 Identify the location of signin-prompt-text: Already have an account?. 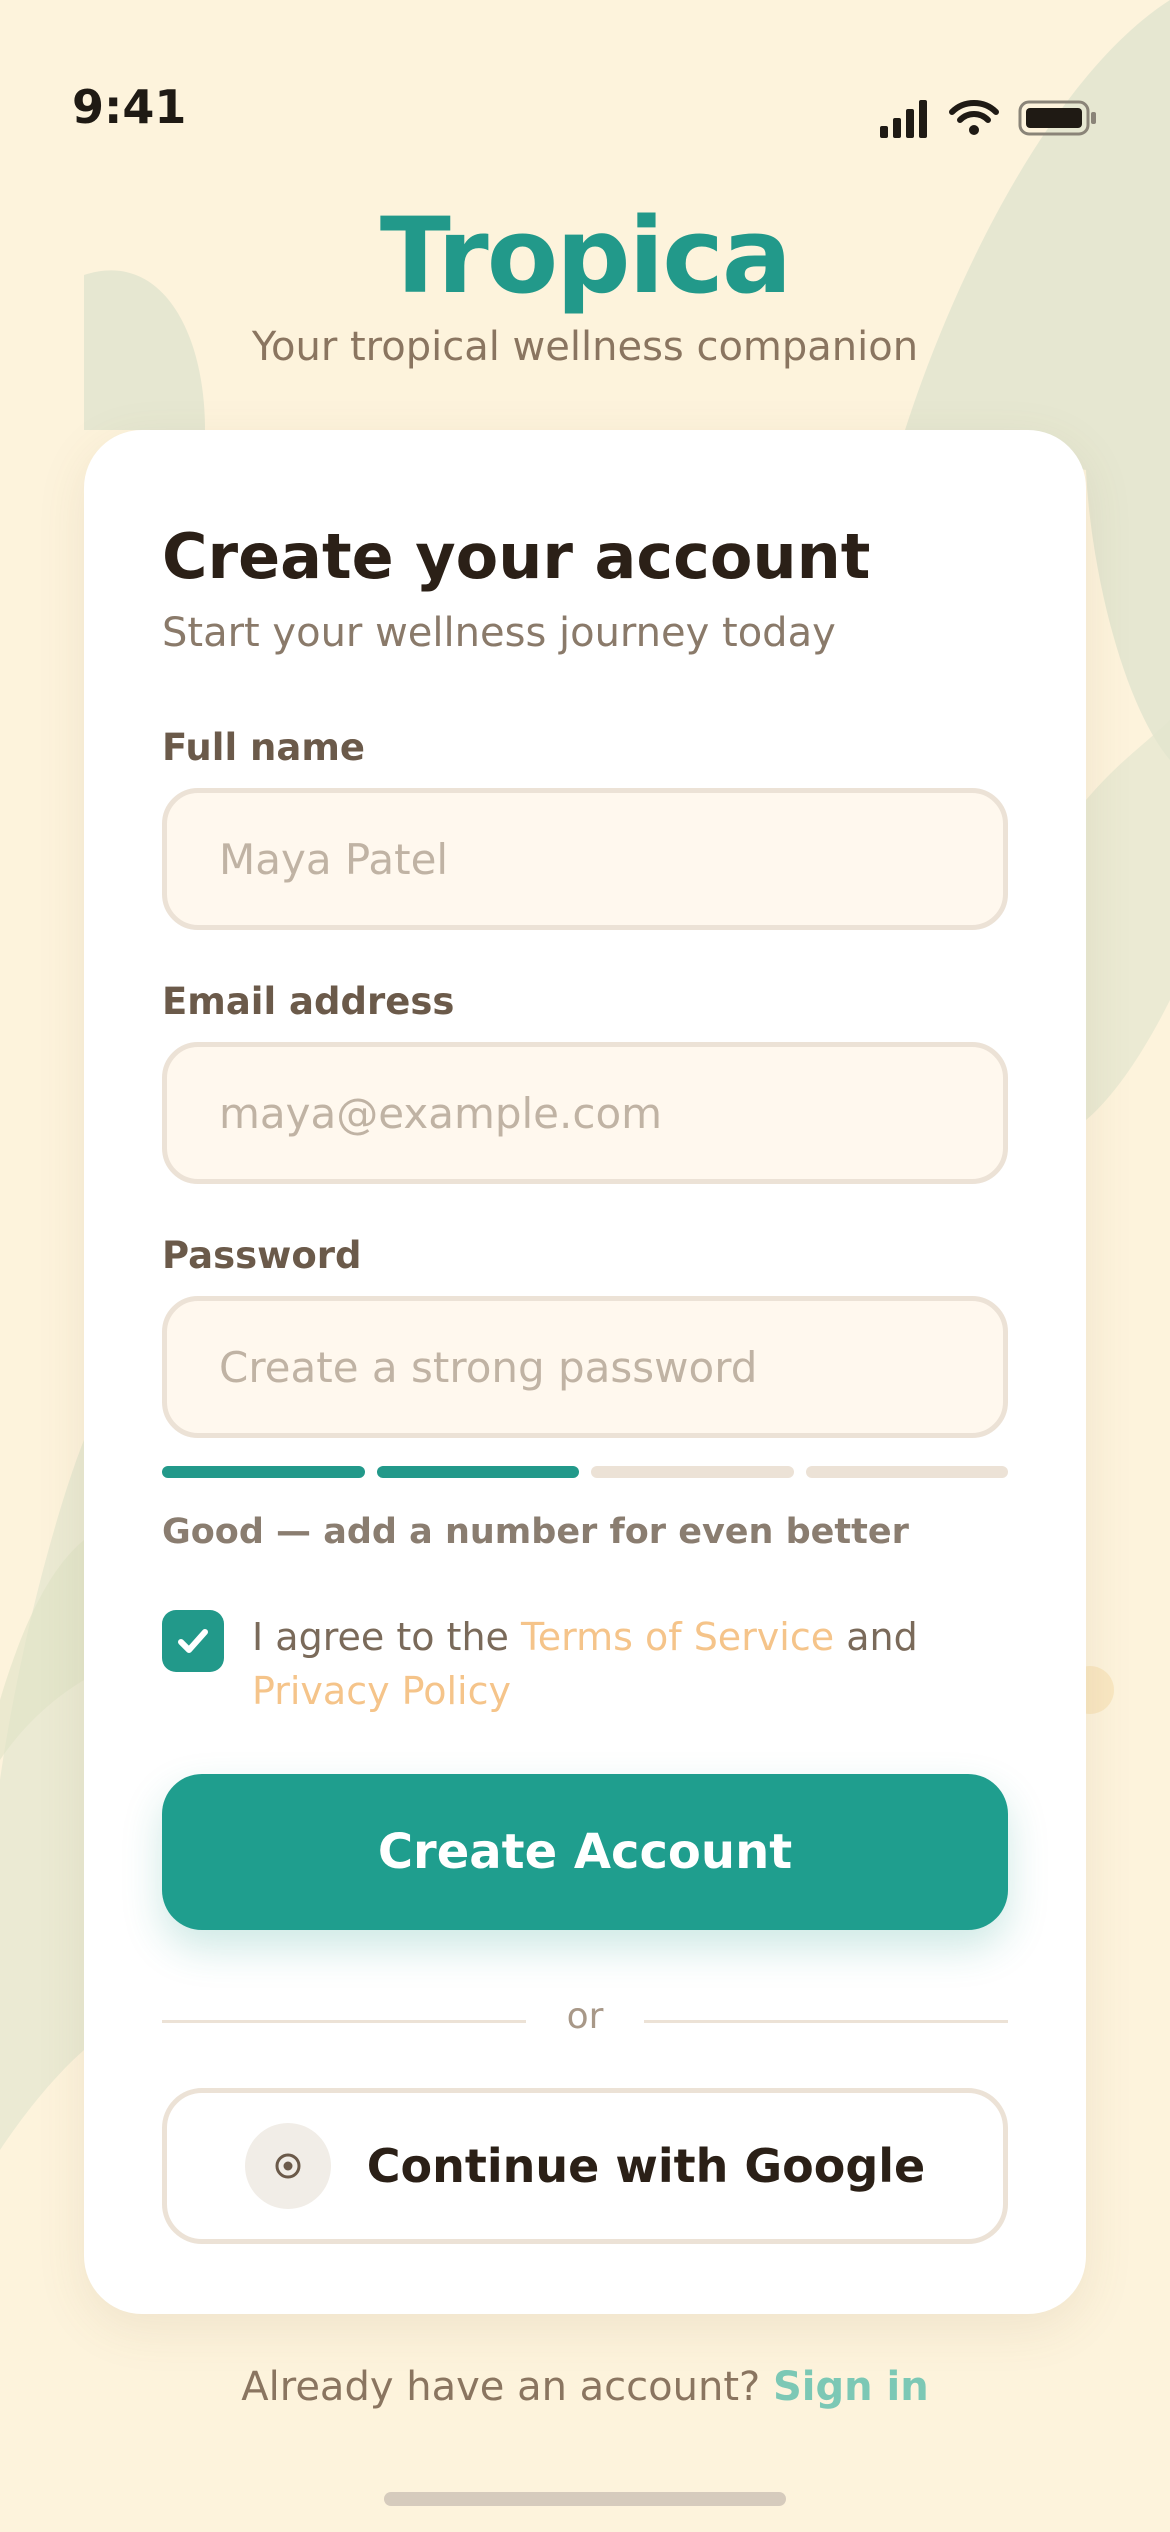
(501, 2387).